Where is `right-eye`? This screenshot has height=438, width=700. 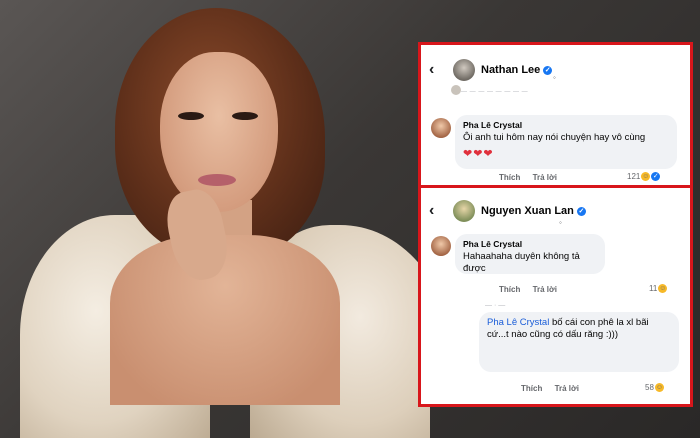
right-eye is located at coordinates (245, 116).